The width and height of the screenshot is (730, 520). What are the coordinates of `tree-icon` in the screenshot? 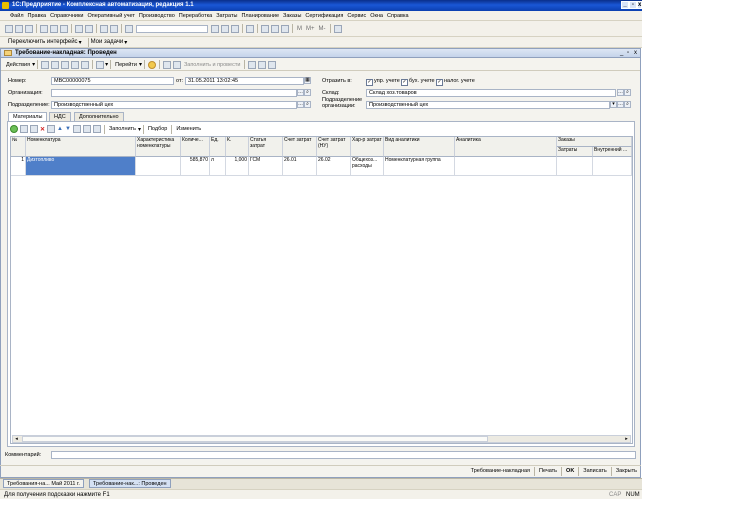 It's located at (252, 64).